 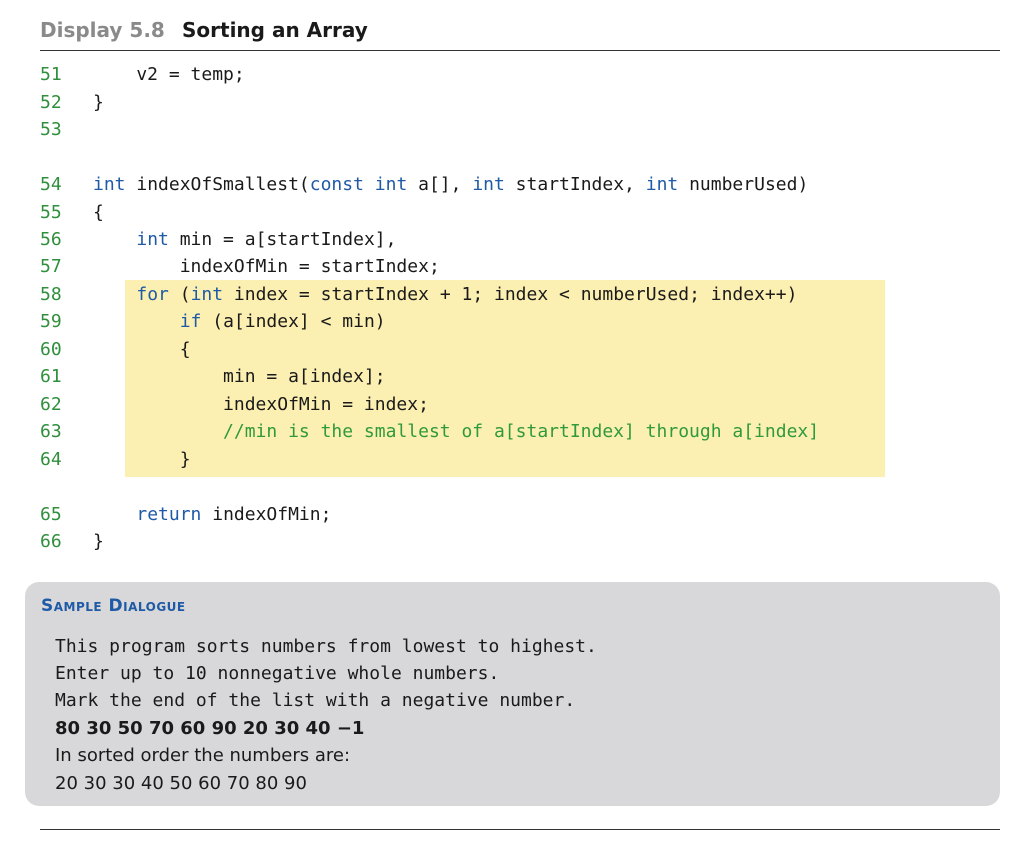 I want to click on line-number: 62, so click(x=51, y=404).